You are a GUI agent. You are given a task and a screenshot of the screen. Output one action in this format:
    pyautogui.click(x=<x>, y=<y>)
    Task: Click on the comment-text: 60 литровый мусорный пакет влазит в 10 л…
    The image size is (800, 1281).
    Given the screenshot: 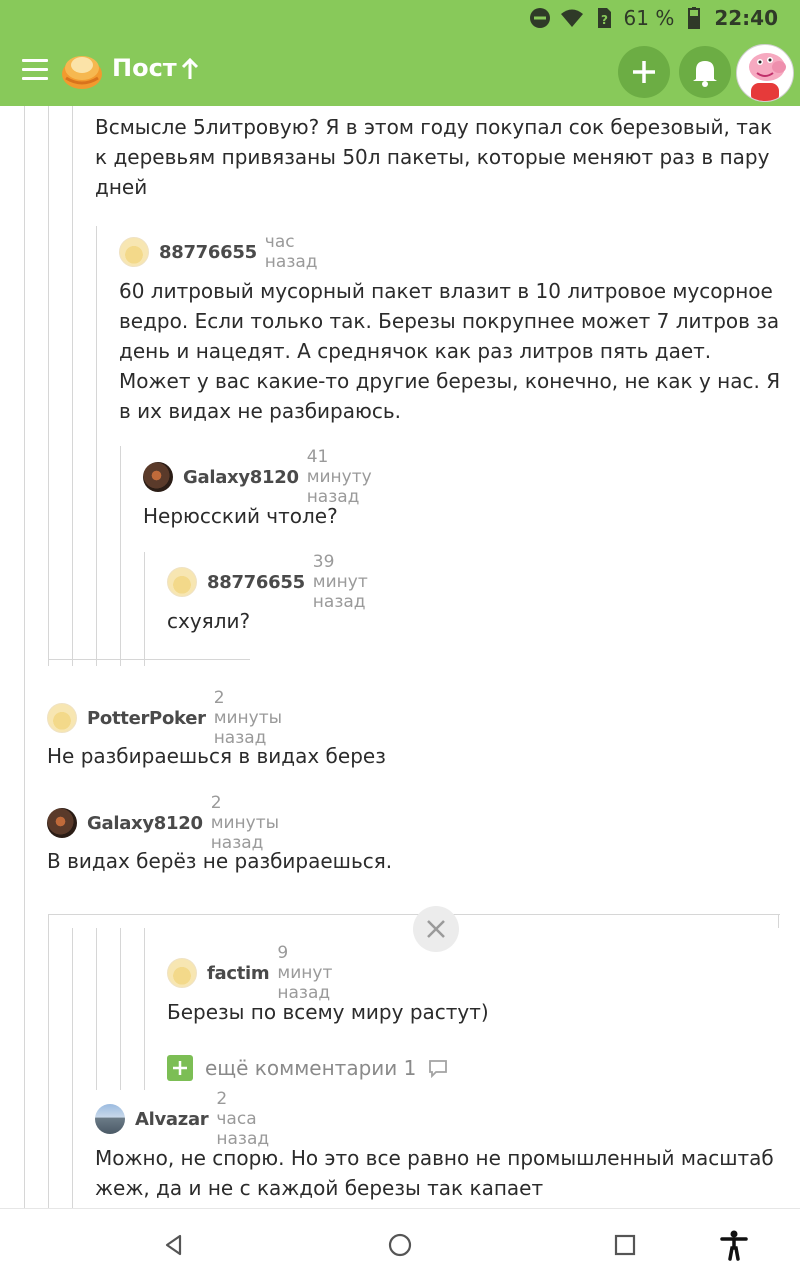 What is the action you would take?
    pyautogui.click(x=450, y=351)
    